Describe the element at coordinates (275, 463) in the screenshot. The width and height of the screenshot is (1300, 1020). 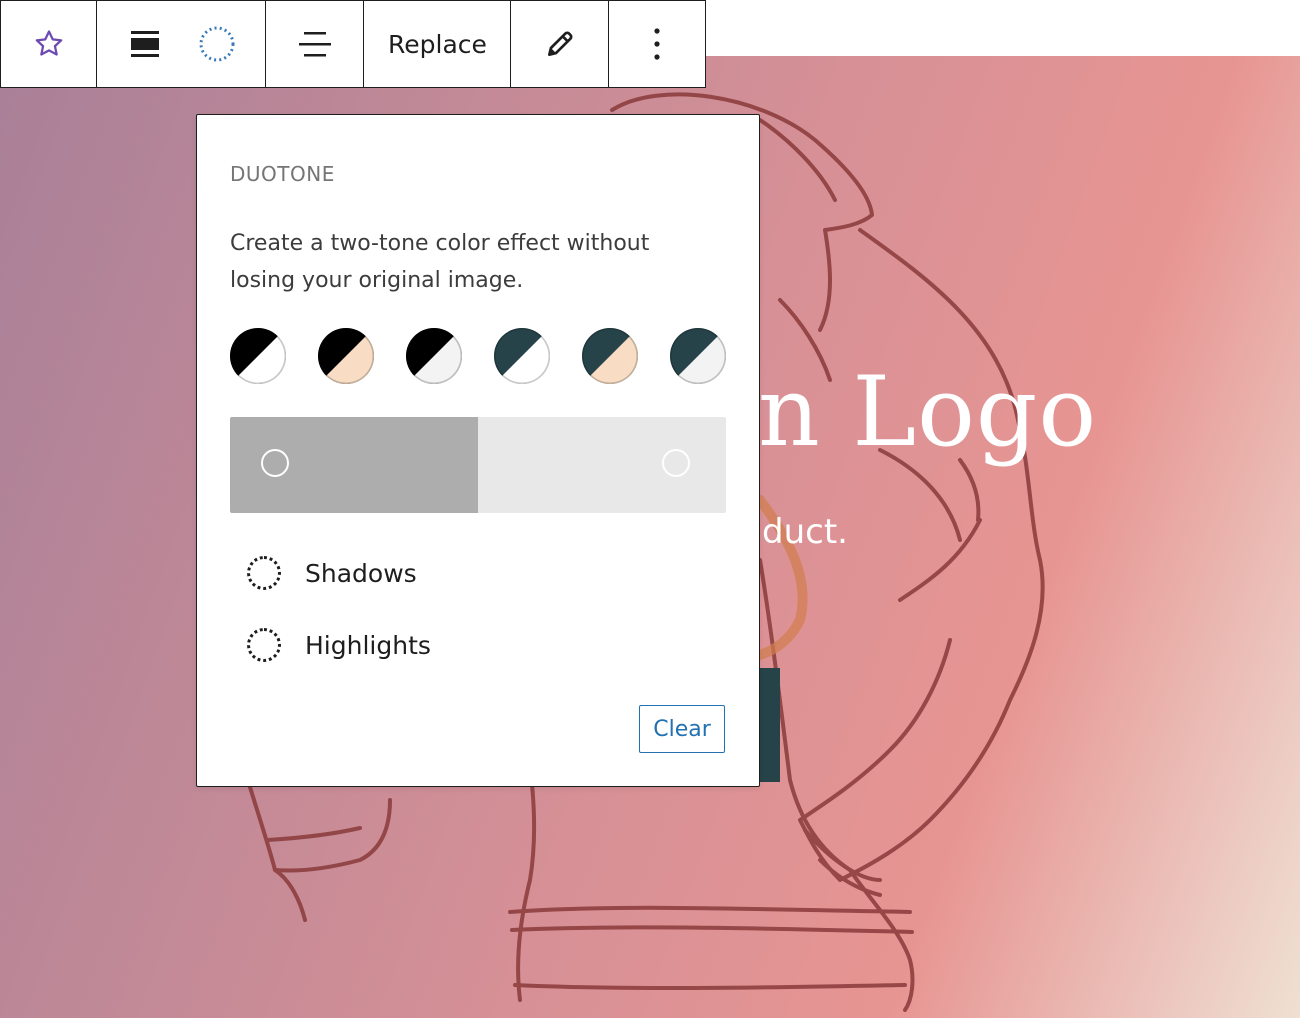
I see `shadow-color-handle` at that location.